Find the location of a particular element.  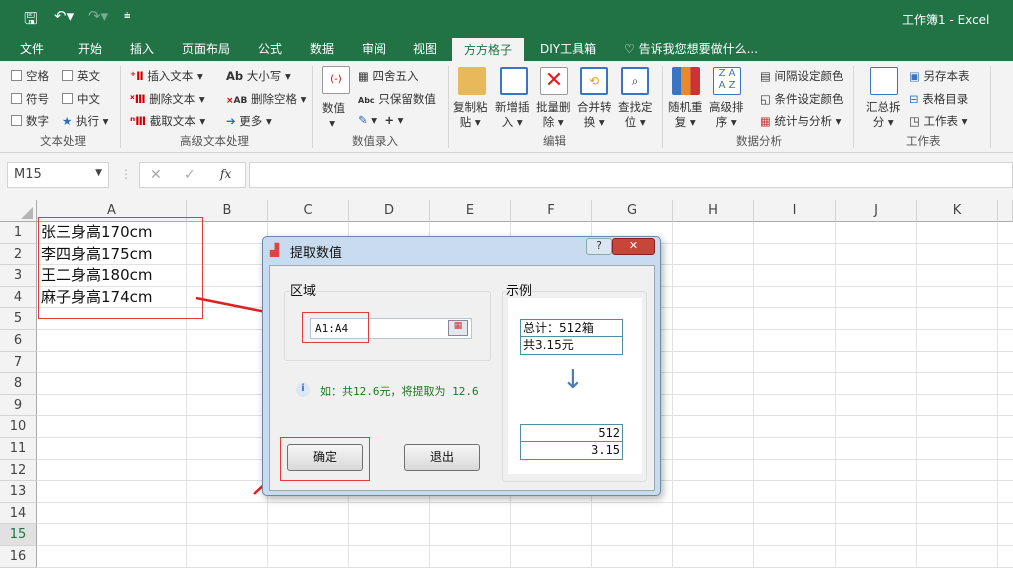

range-select-icon: ▦ is located at coordinates (458, 328).